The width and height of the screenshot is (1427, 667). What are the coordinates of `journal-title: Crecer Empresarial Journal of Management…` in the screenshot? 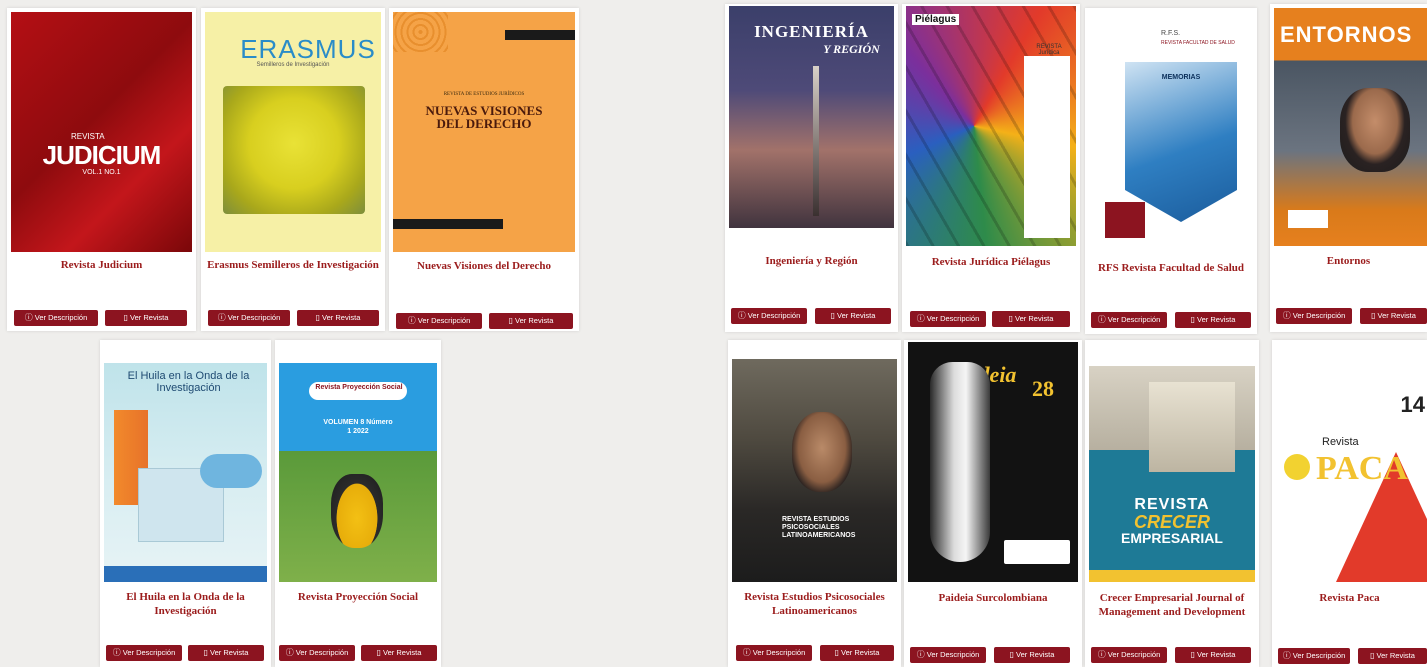 It's located at (1172, 605).